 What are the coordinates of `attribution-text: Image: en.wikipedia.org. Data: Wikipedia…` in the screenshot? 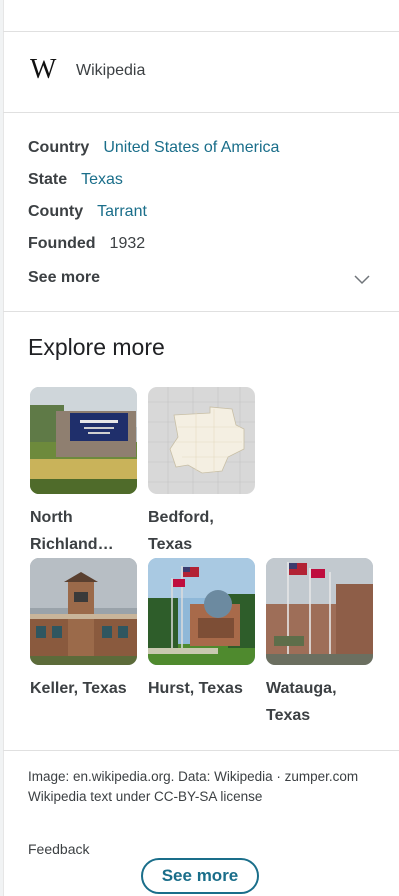 It's located at (193, 776).